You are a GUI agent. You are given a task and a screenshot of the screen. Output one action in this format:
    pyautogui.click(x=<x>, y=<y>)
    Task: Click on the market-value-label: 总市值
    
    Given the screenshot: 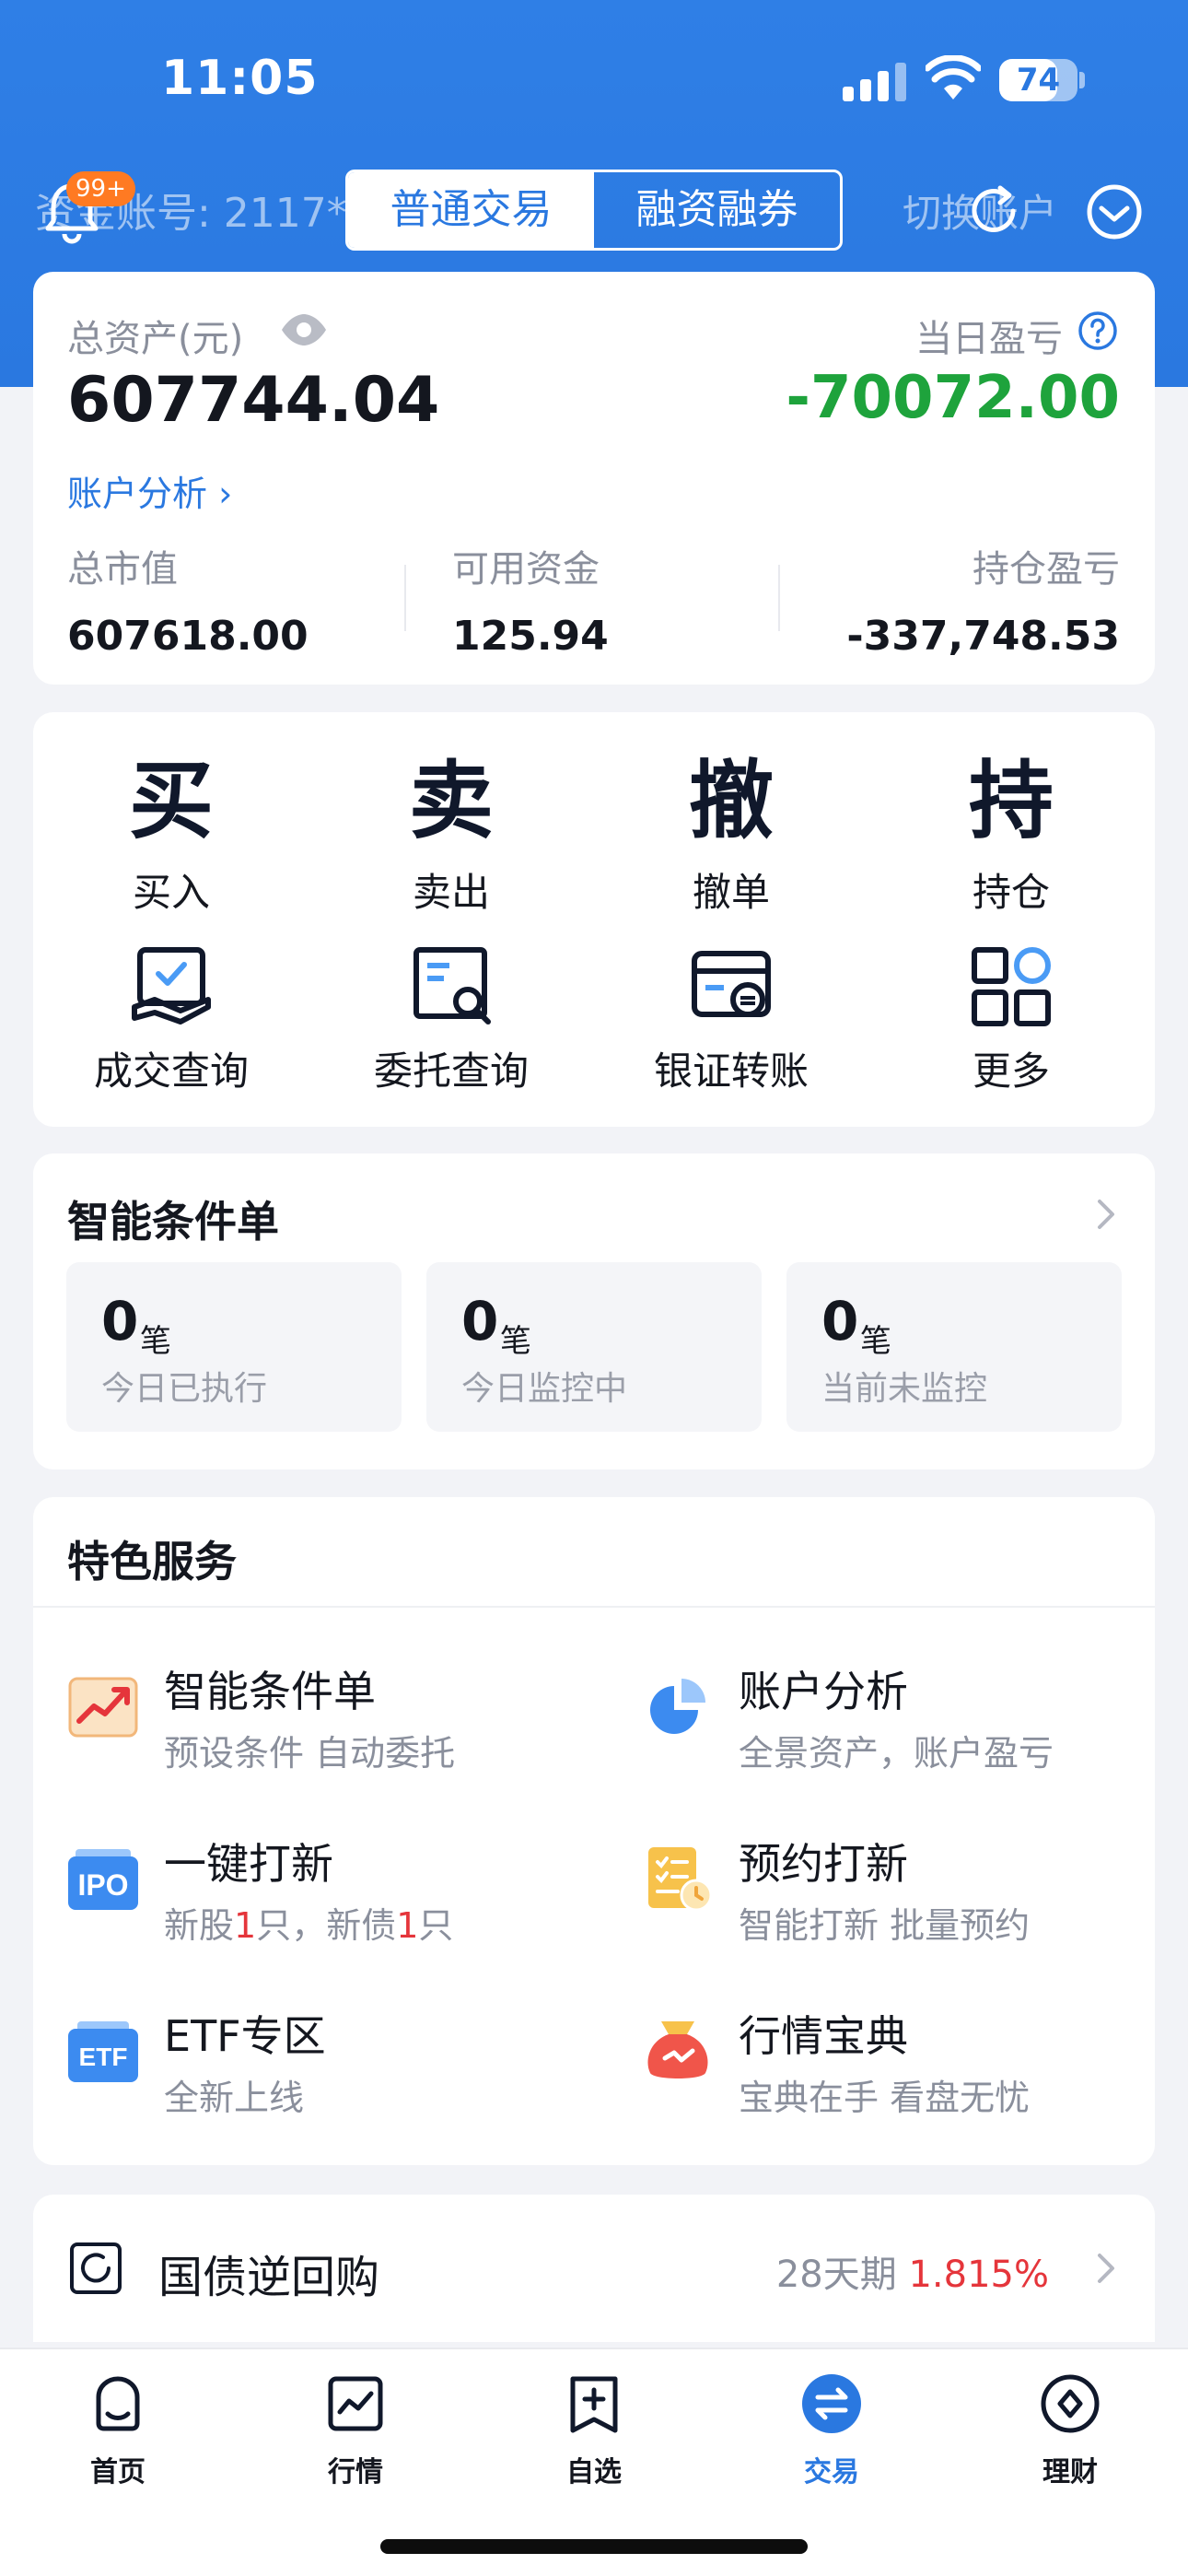 What is the action you would take?
    pyautogui.click(x=122, y=569)
    